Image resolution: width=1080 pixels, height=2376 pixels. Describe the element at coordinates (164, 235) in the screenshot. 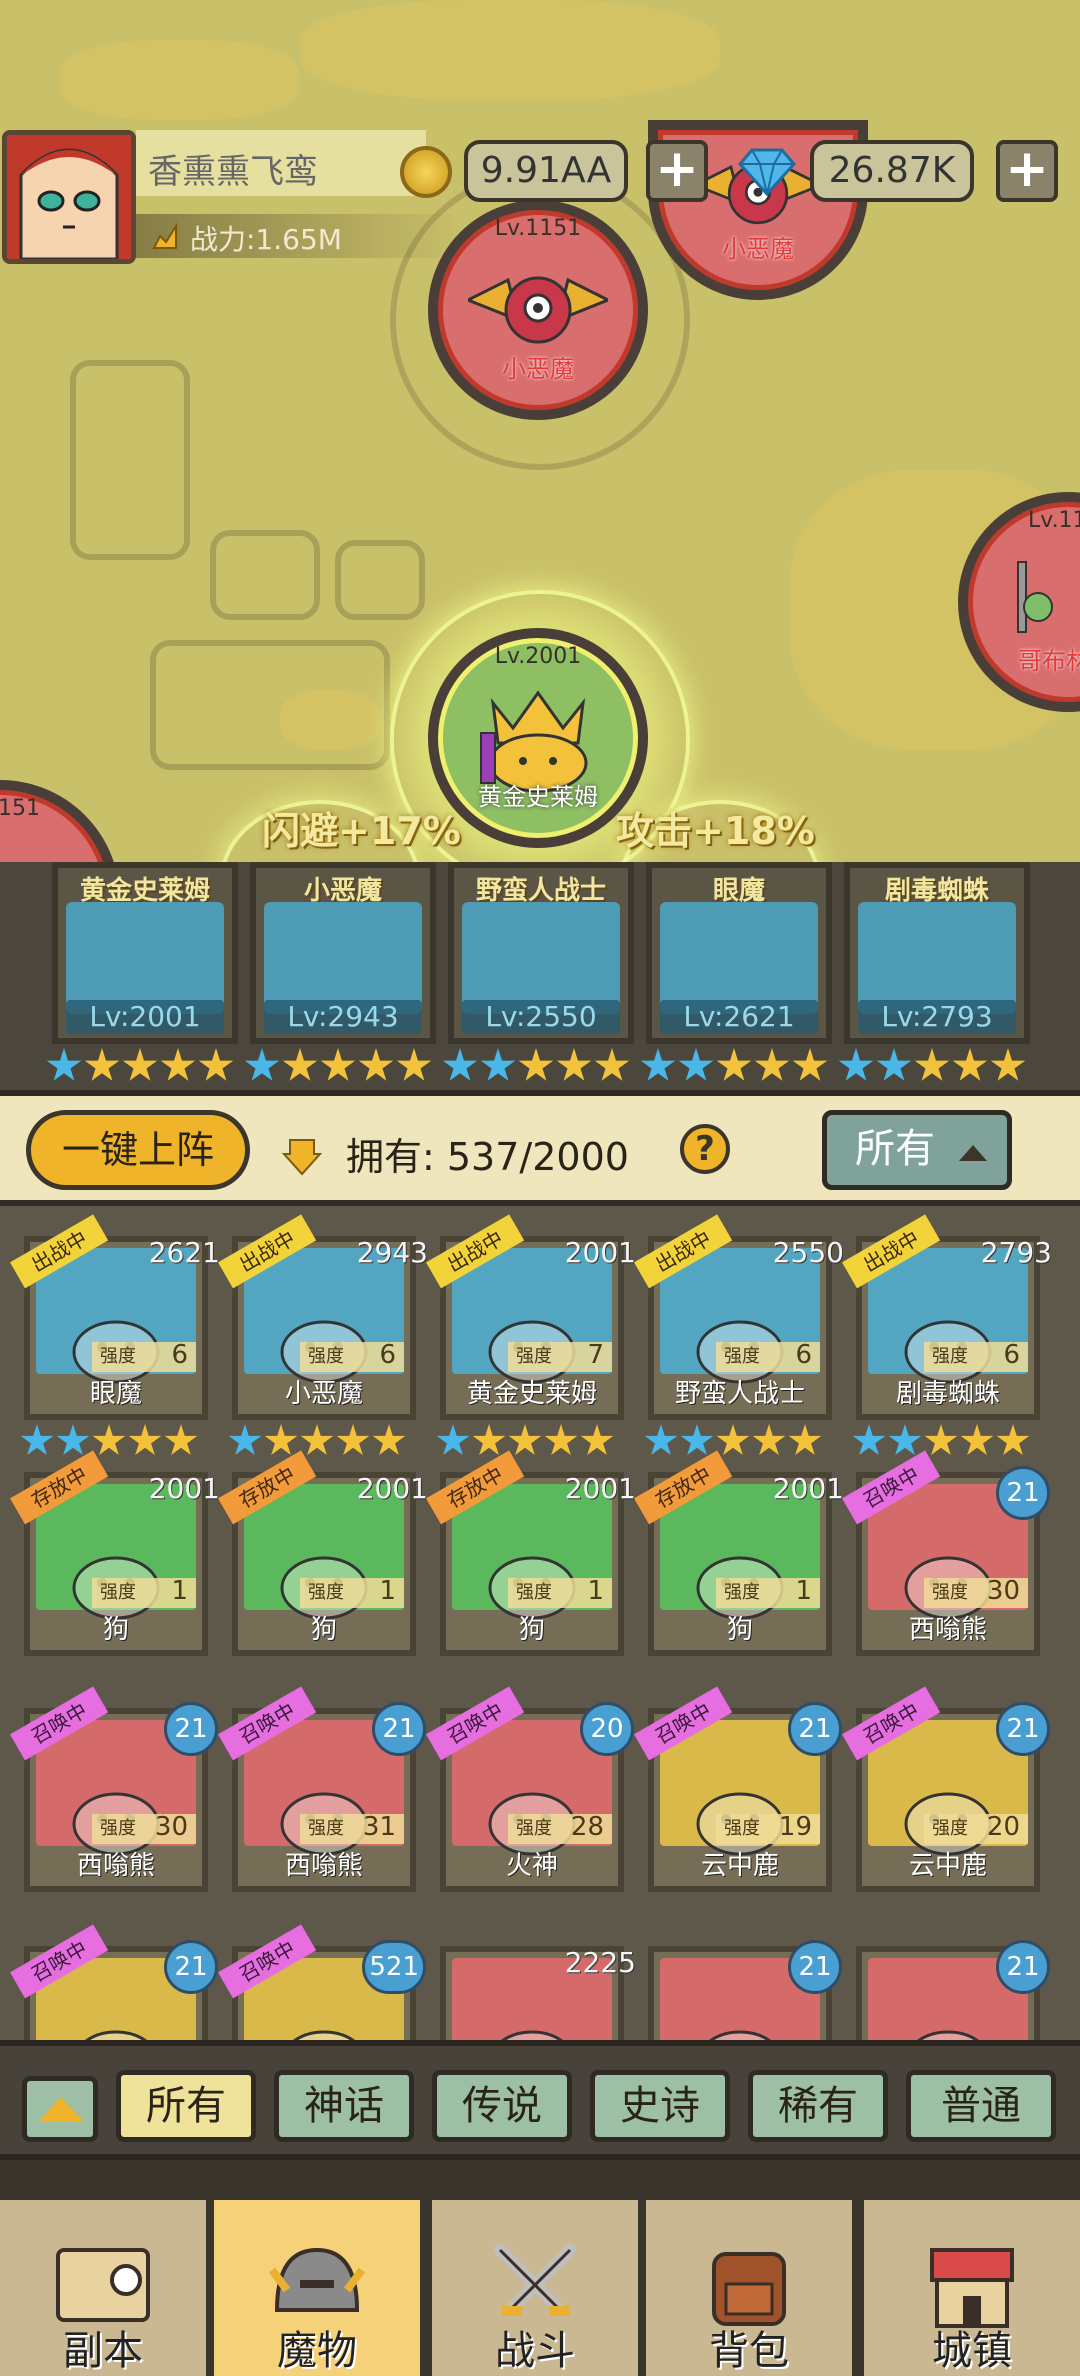

I see `power-icon` at that location.